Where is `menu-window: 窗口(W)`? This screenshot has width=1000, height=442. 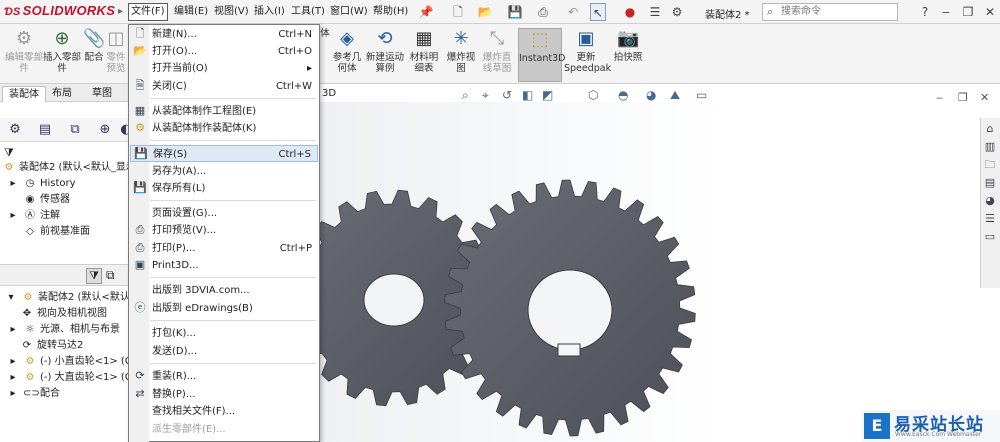 menu-window: 窗口(W) is located at coordinates (349, 12).